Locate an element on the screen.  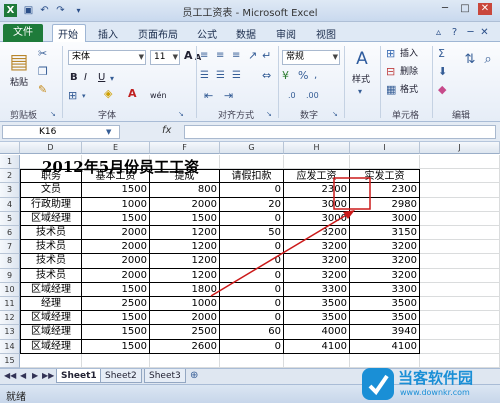
format-button: 格式 is located at coordinates (409, 90).